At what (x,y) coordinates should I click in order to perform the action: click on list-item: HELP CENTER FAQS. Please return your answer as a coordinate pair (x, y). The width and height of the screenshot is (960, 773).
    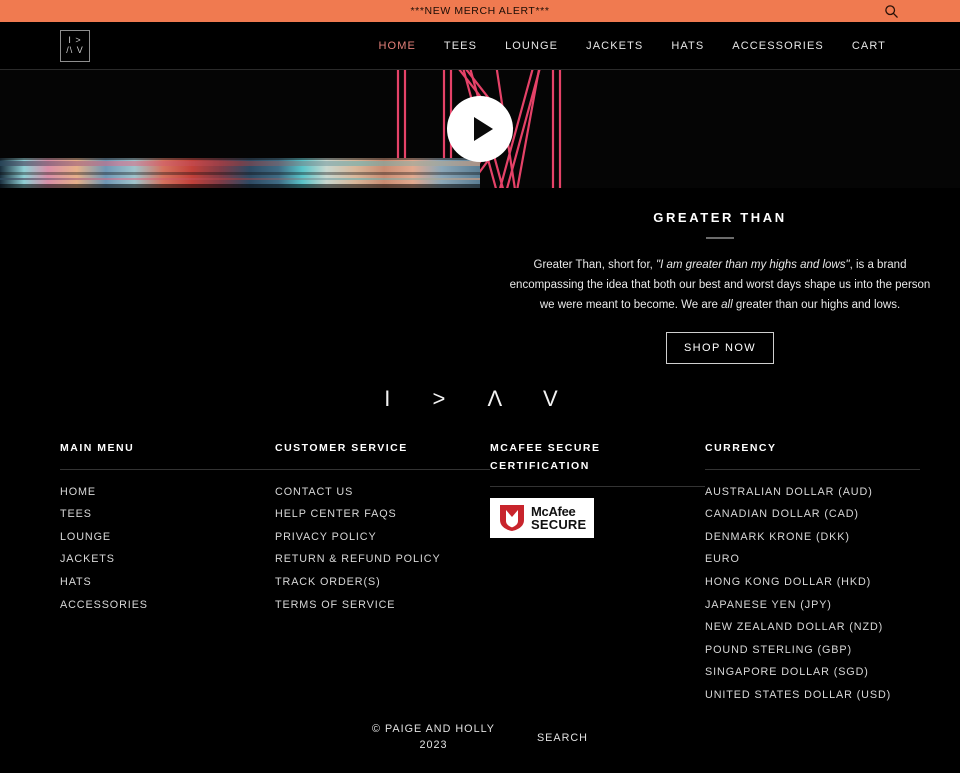
    Looking at the image, I should click on (382, 514).